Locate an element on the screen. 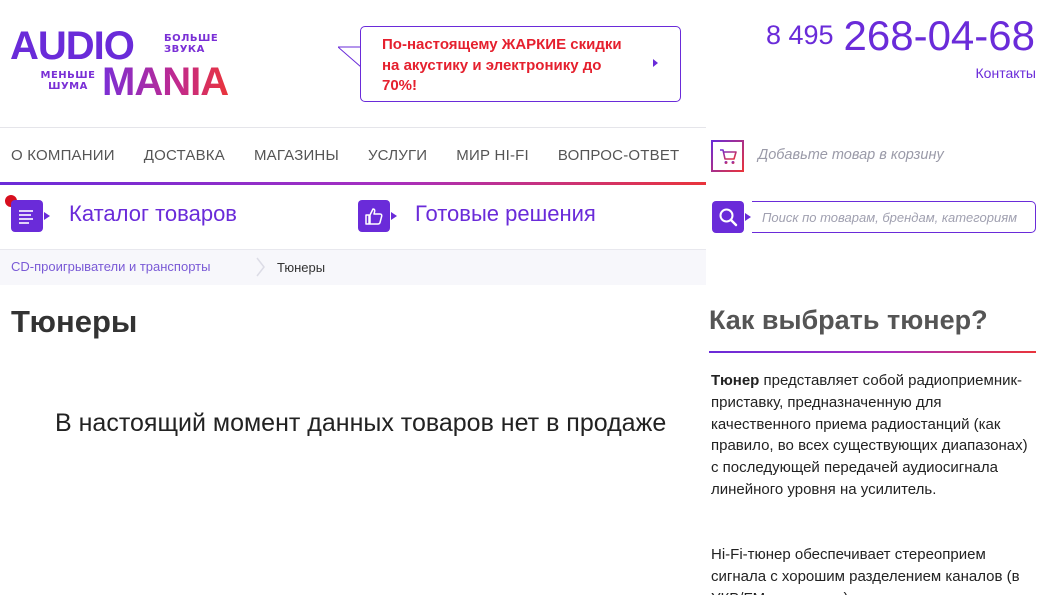 This screenshot has height=595, width=1047. catalog-link: Каталог товаров is located at coordinates (153, 214).